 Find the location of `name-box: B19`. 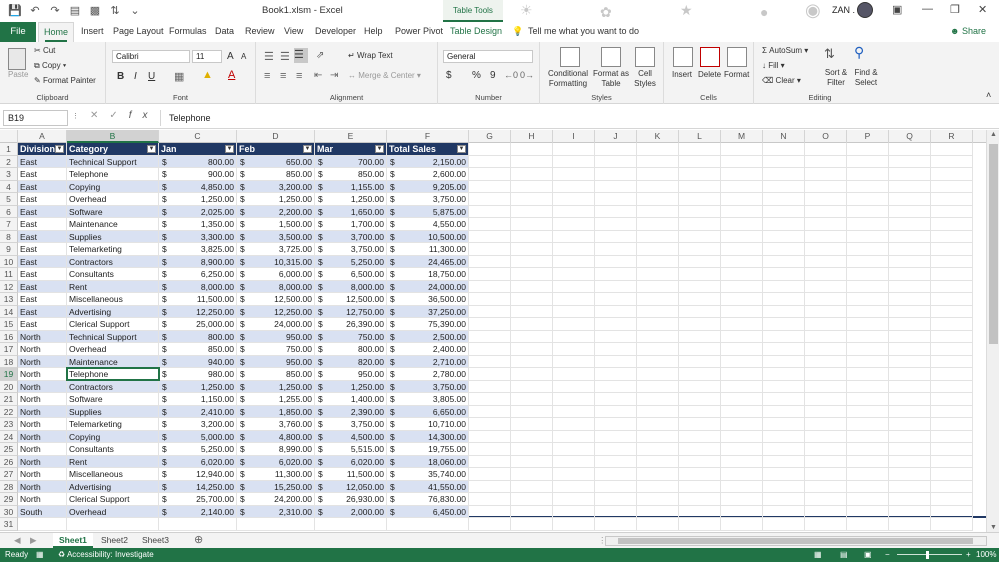

name-box: B19 is located at coordinates (35, 118).